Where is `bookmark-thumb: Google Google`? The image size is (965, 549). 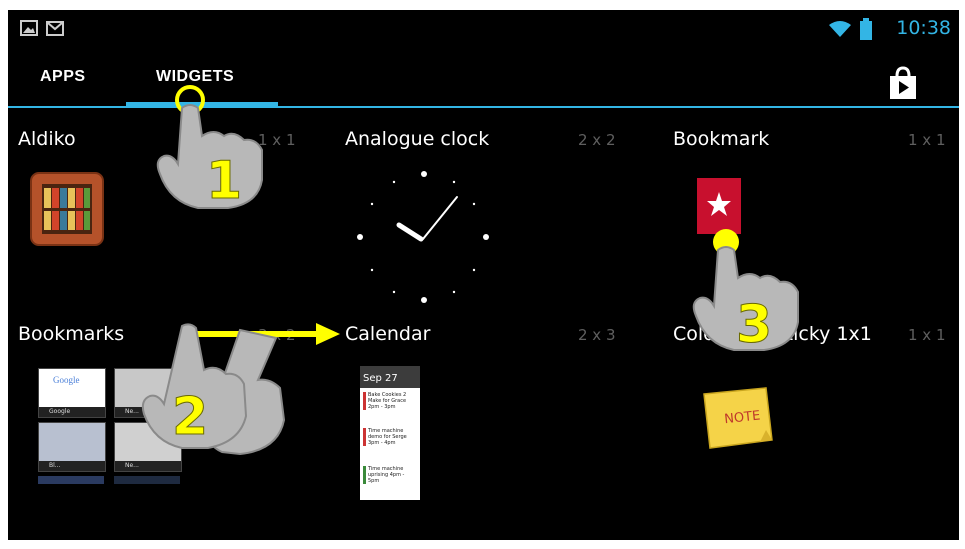 bookmark-thumb: Google Google is located at coordinates (72, 393).